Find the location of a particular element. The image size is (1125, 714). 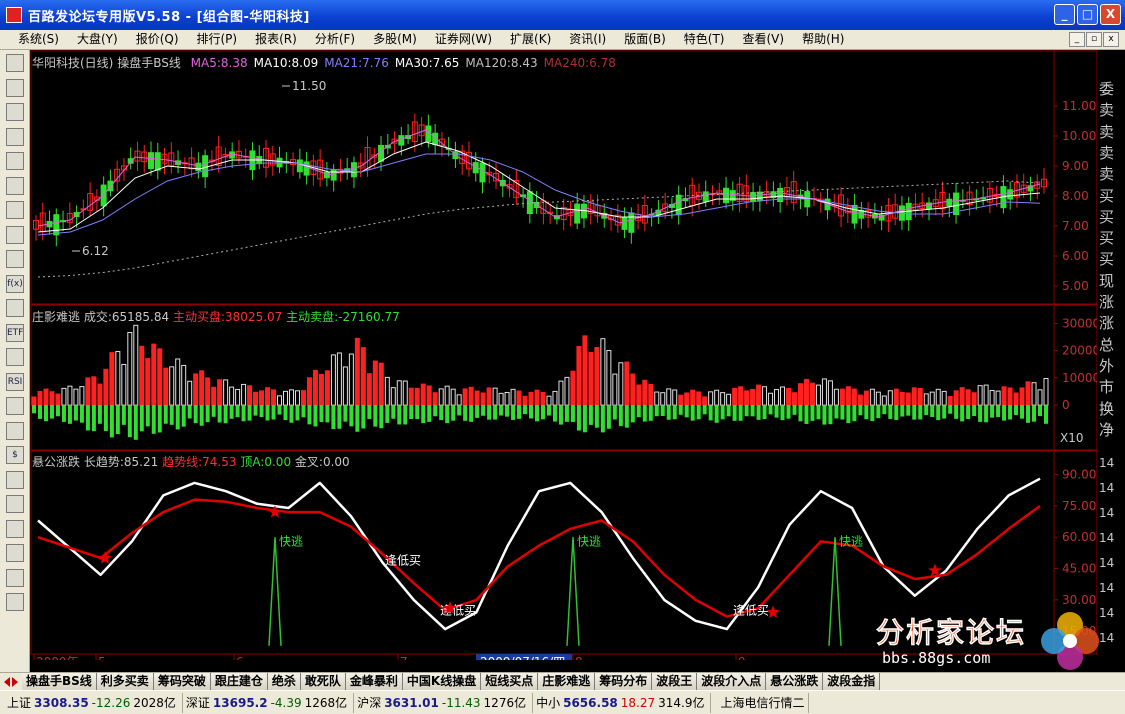

index-quote-1: 深证 13695.2 -4.39 1268亿 is located at coordinates (269, 702).